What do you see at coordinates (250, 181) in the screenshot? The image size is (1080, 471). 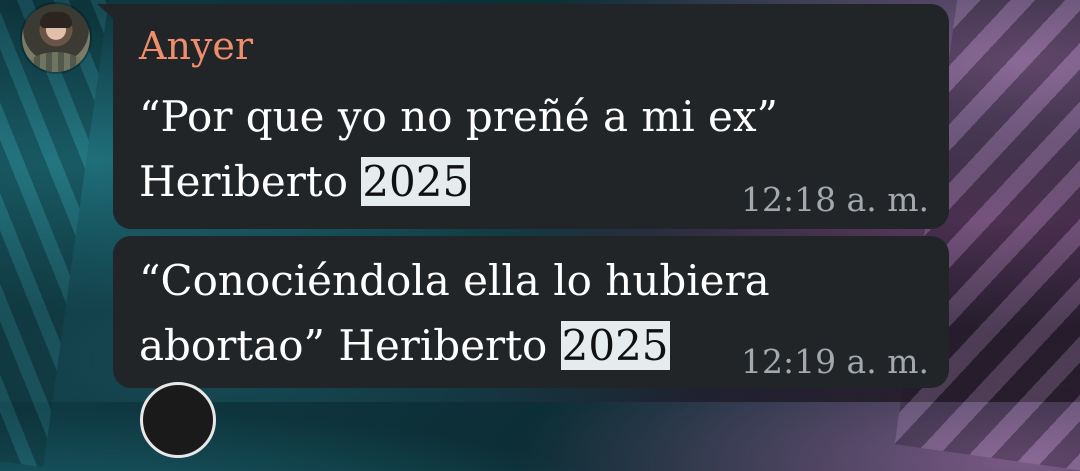 I see `message-line: Heriberto` at bounding box center [250, 181].